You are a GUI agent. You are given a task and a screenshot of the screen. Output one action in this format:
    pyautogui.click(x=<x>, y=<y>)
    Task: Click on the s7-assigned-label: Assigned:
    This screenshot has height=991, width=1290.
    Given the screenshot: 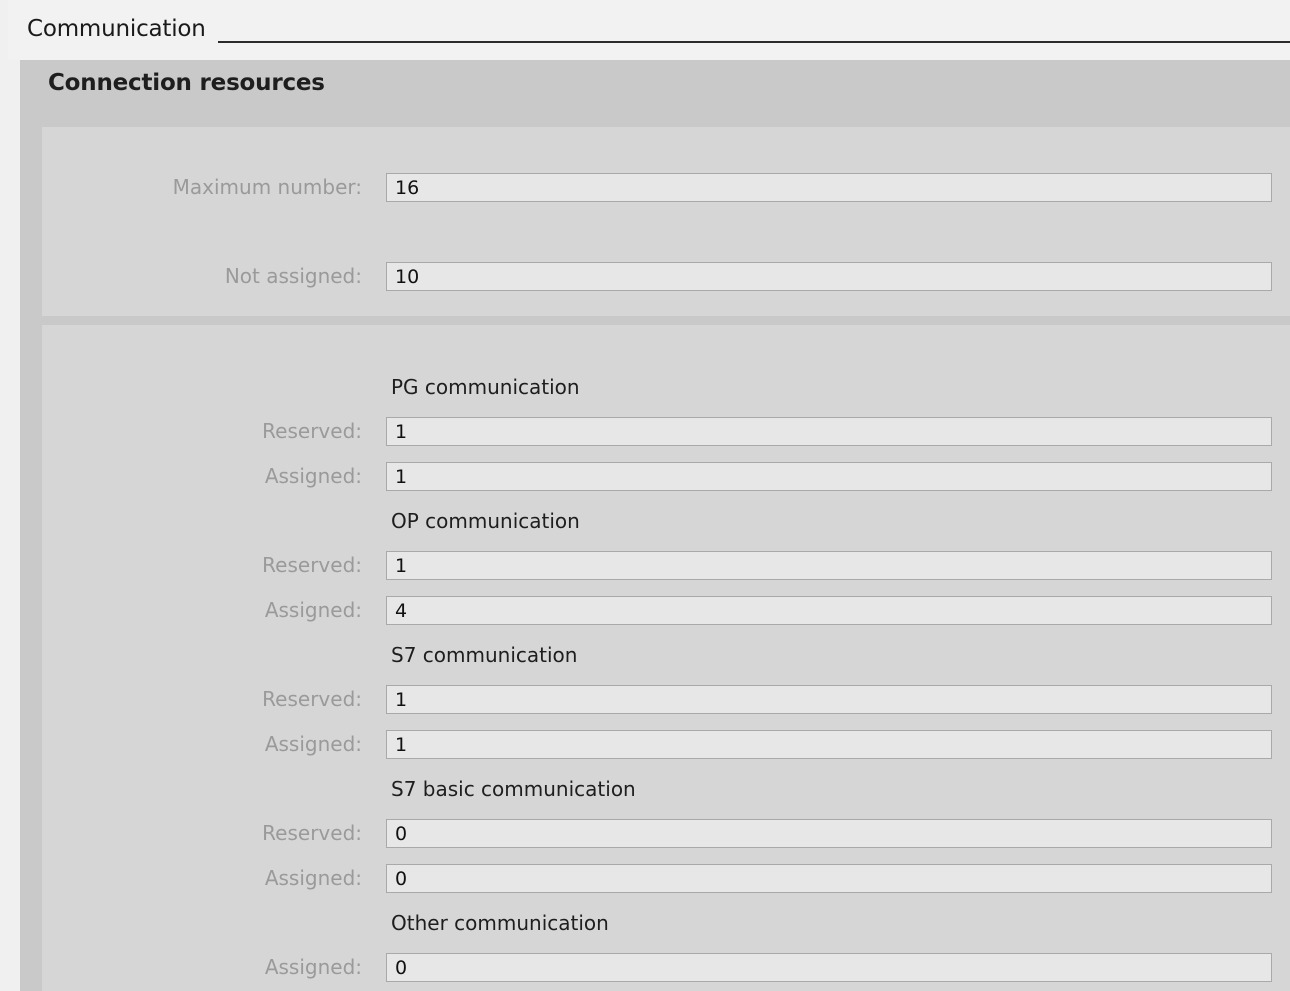 What is the action you would take?
    pyautogui.click(x=313, y=744)
    